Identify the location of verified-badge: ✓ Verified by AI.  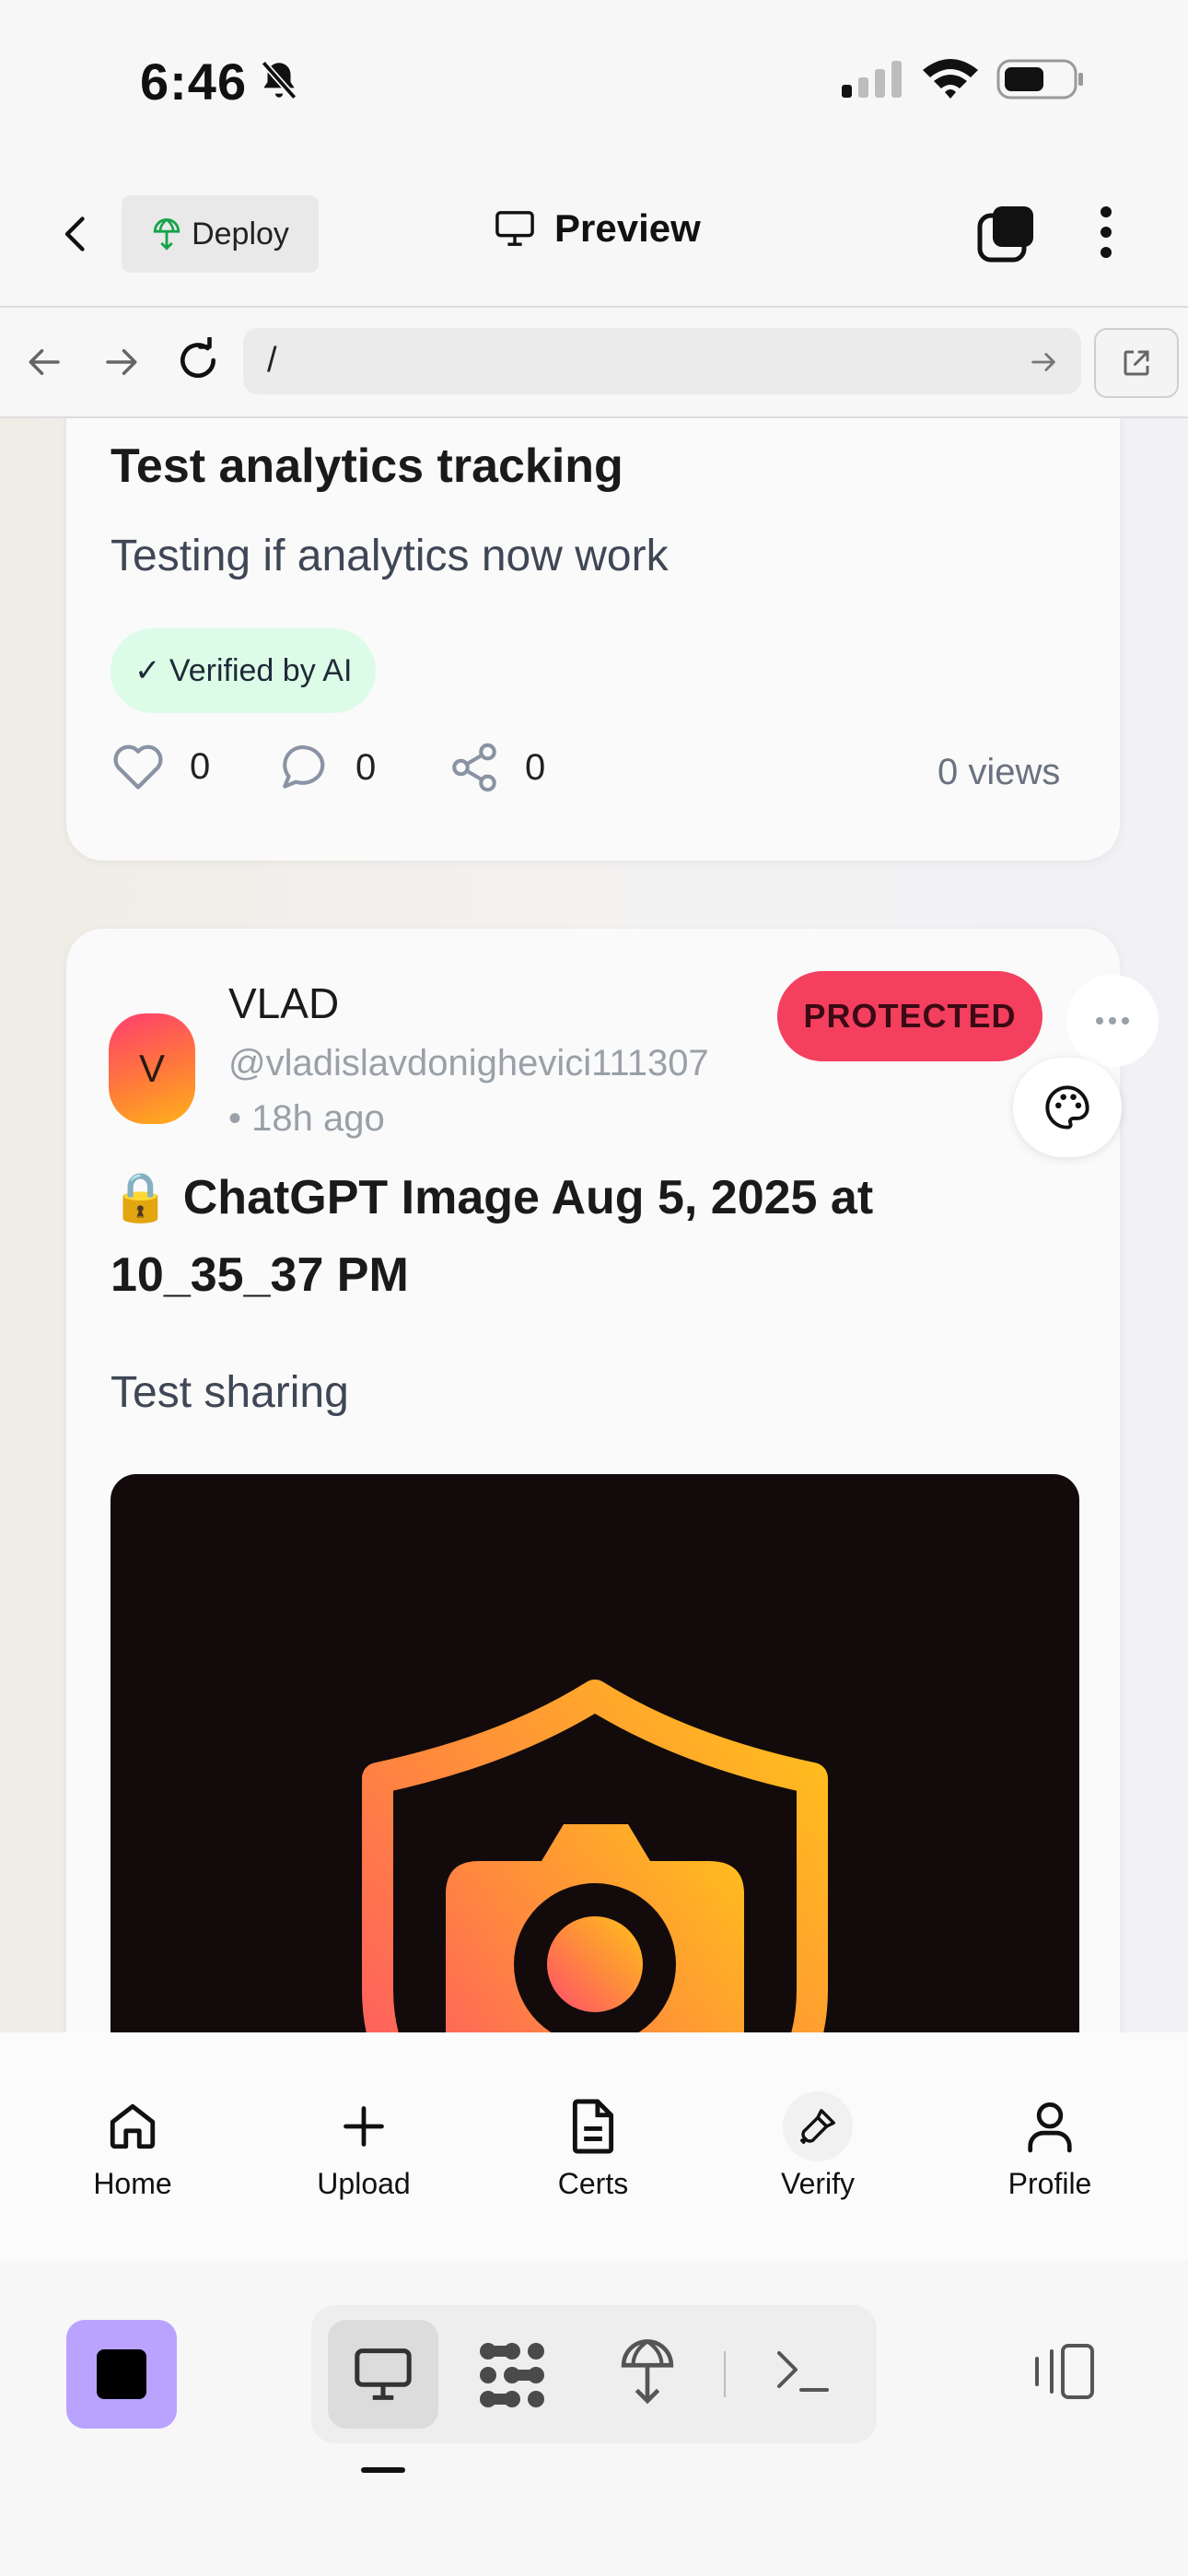
(244, 670).